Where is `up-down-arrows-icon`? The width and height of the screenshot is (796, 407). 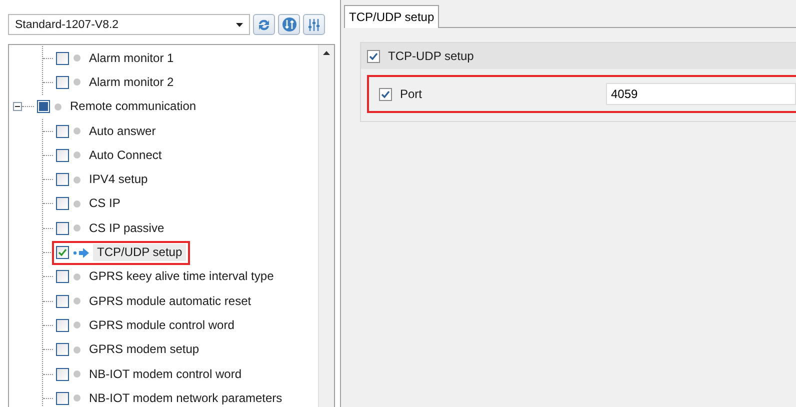 up-down-arrows-icon is located at coordinates (289, 24).